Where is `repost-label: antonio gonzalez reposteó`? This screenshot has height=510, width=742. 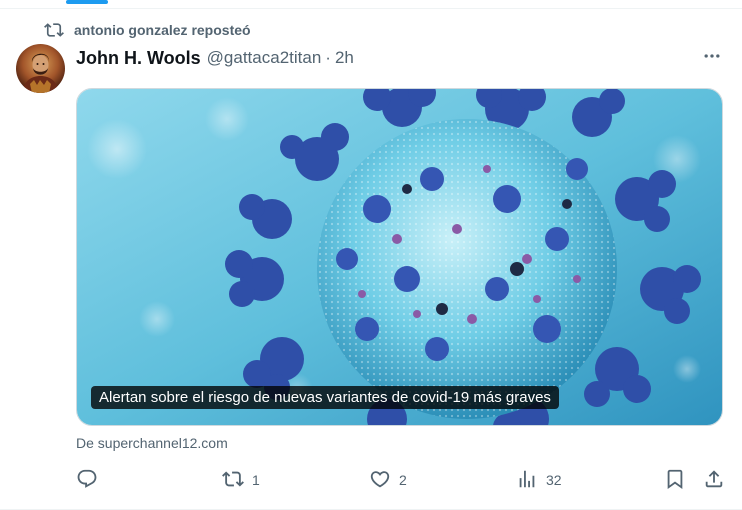
repost-label: antonio gonzalez reposteó is located at coordinates (162, 30).